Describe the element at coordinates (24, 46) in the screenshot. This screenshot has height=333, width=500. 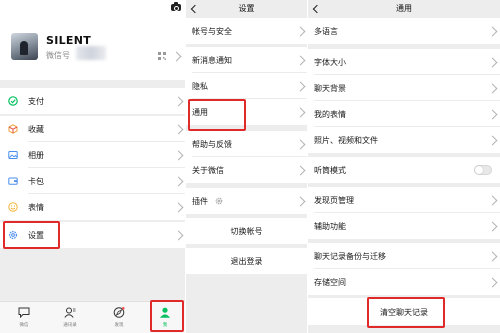
I see `avatar` at that location.